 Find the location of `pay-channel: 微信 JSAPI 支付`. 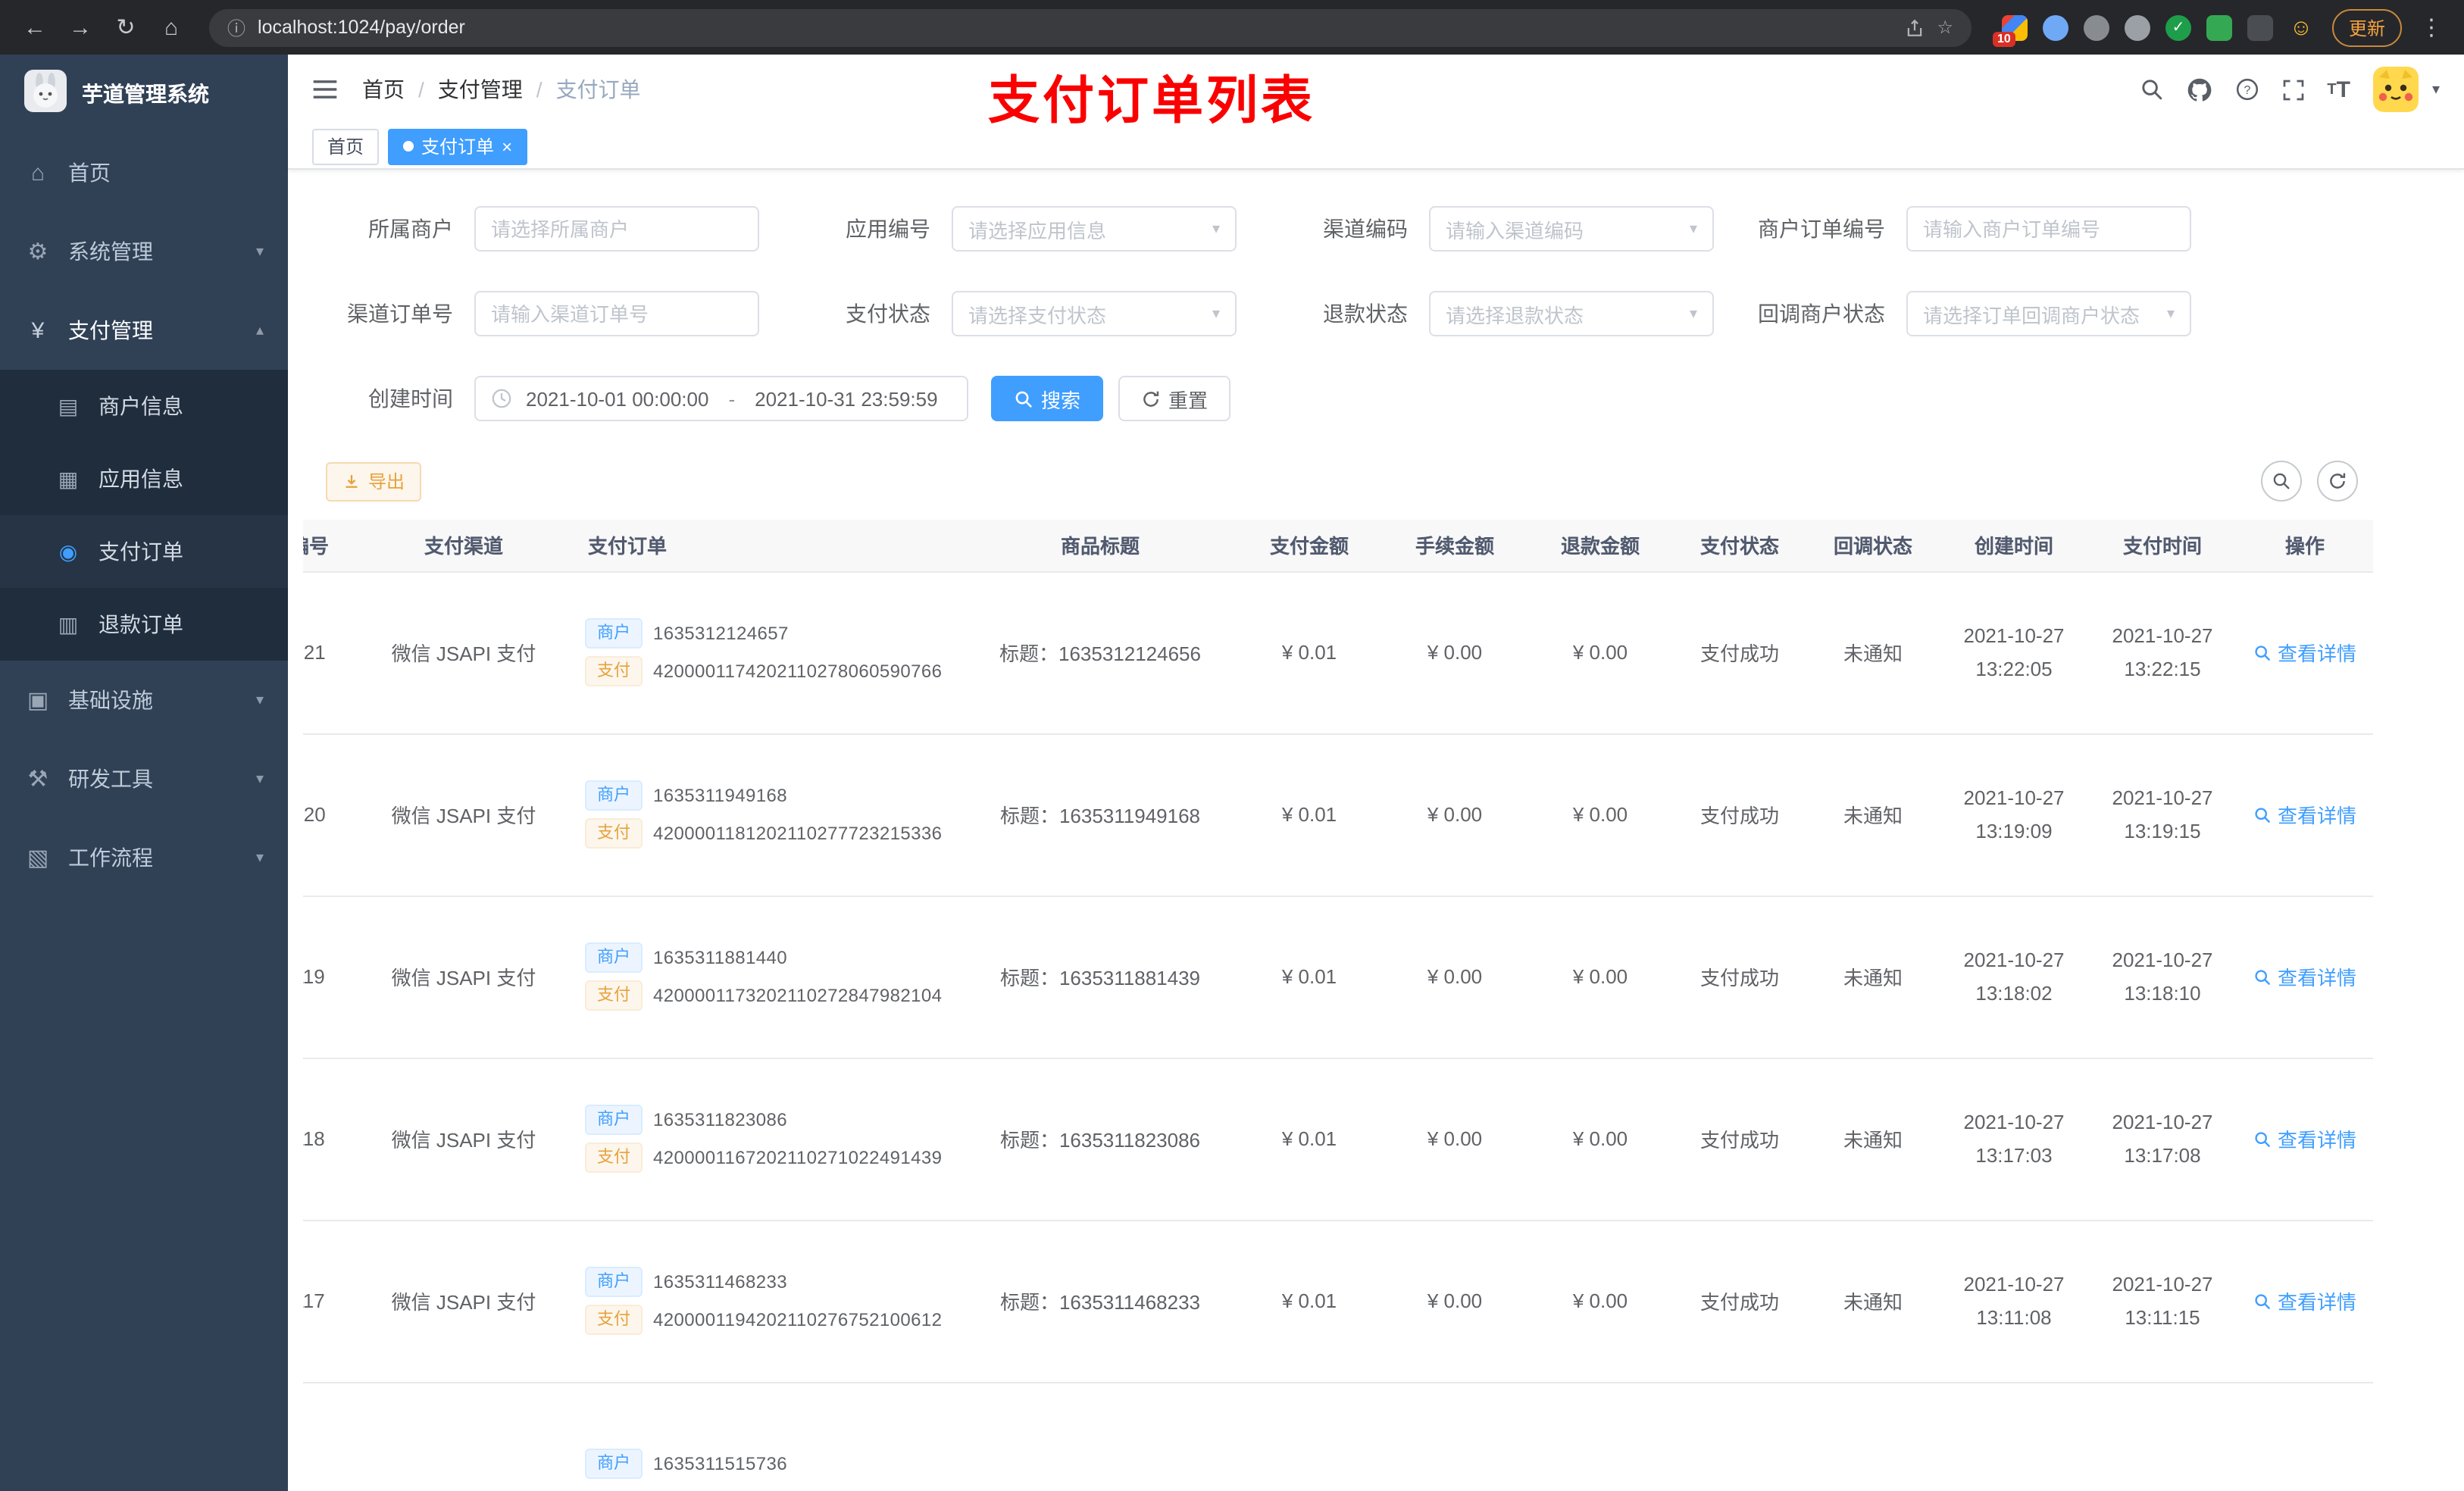

pay-channel: 微信 JSAPI 支付 is located at coordinates (463, 653).